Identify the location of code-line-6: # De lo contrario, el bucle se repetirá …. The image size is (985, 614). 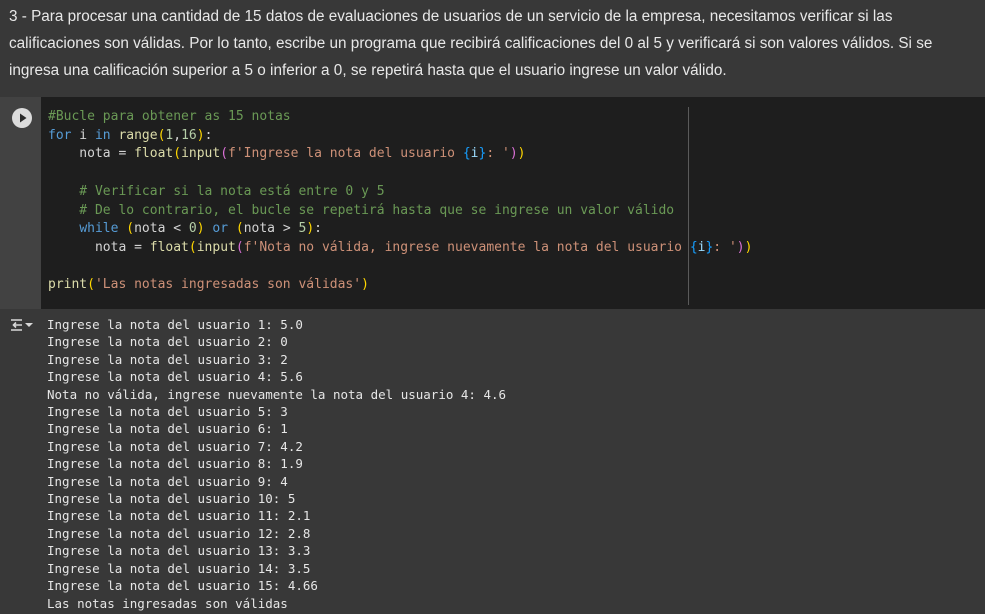
(361, 210).